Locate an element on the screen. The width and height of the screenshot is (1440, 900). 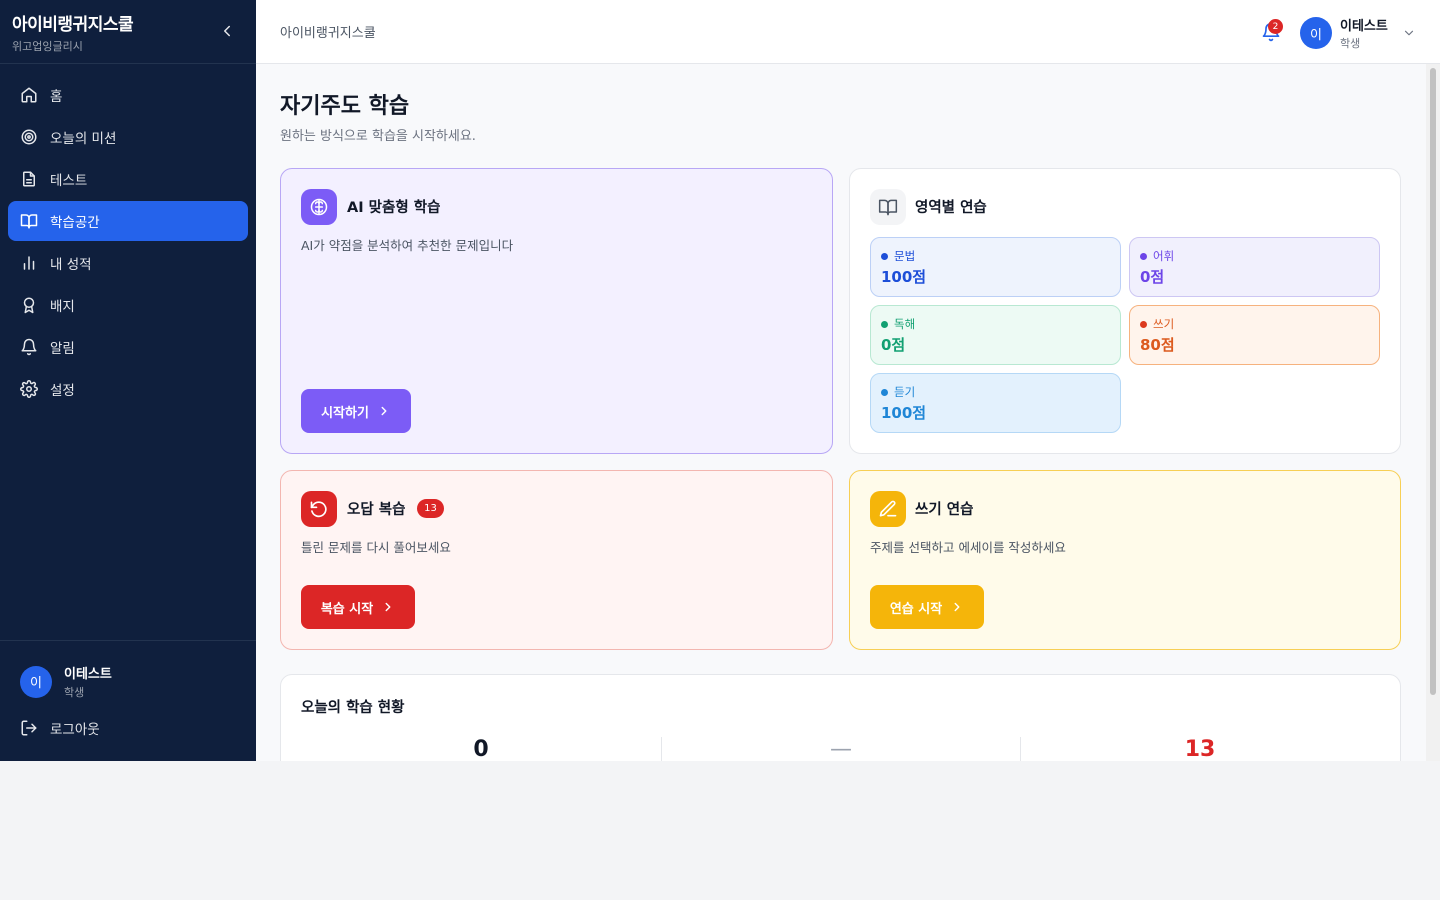
skill-score: 80점 is located at coordinates (1157, 345).